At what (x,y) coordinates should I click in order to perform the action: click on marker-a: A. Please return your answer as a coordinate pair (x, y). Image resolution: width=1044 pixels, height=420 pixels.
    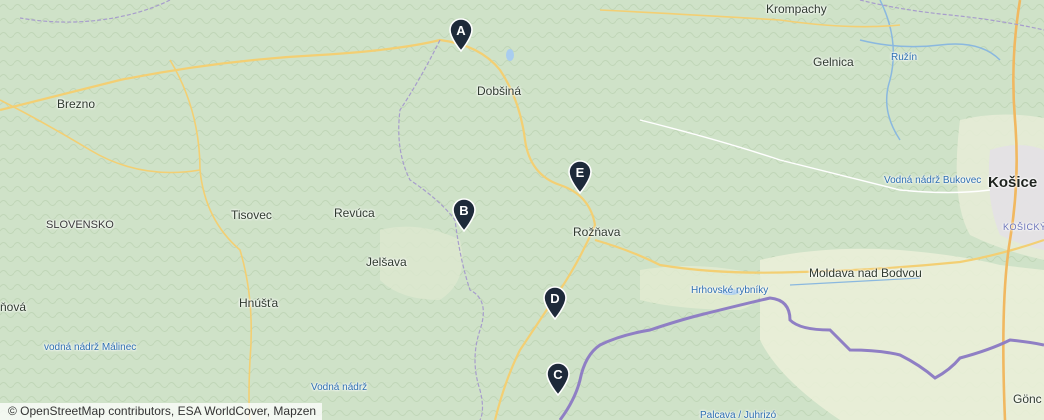
    Looking at the image, I should click on (461, 35).